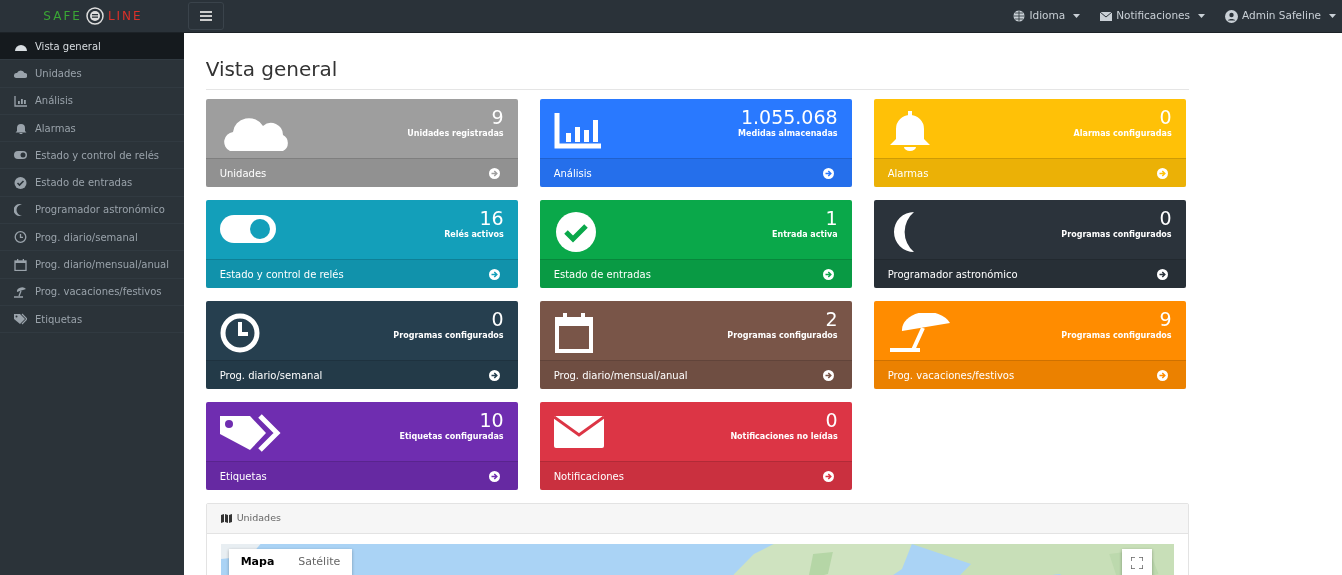  I want to click on stat-value: 1, so click(831, 218).